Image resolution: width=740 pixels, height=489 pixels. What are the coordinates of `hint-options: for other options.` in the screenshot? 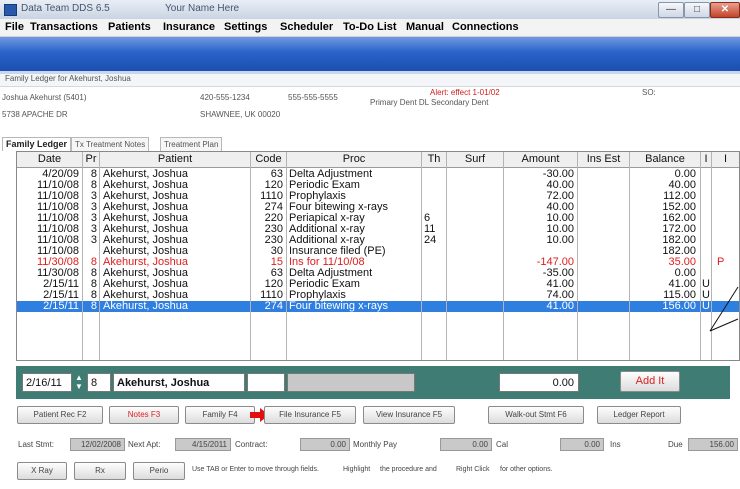 It's located at (526, 469).